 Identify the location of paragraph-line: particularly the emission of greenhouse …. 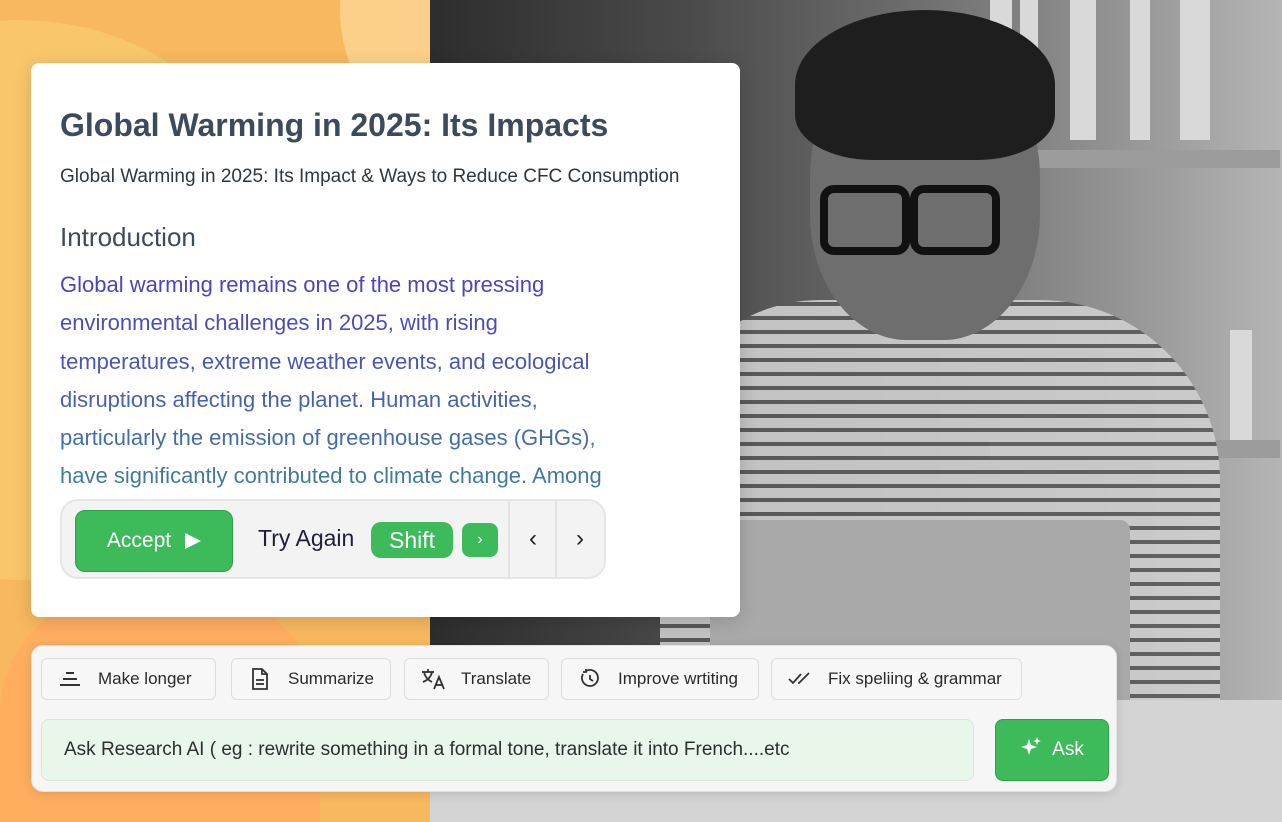
(328, 438).